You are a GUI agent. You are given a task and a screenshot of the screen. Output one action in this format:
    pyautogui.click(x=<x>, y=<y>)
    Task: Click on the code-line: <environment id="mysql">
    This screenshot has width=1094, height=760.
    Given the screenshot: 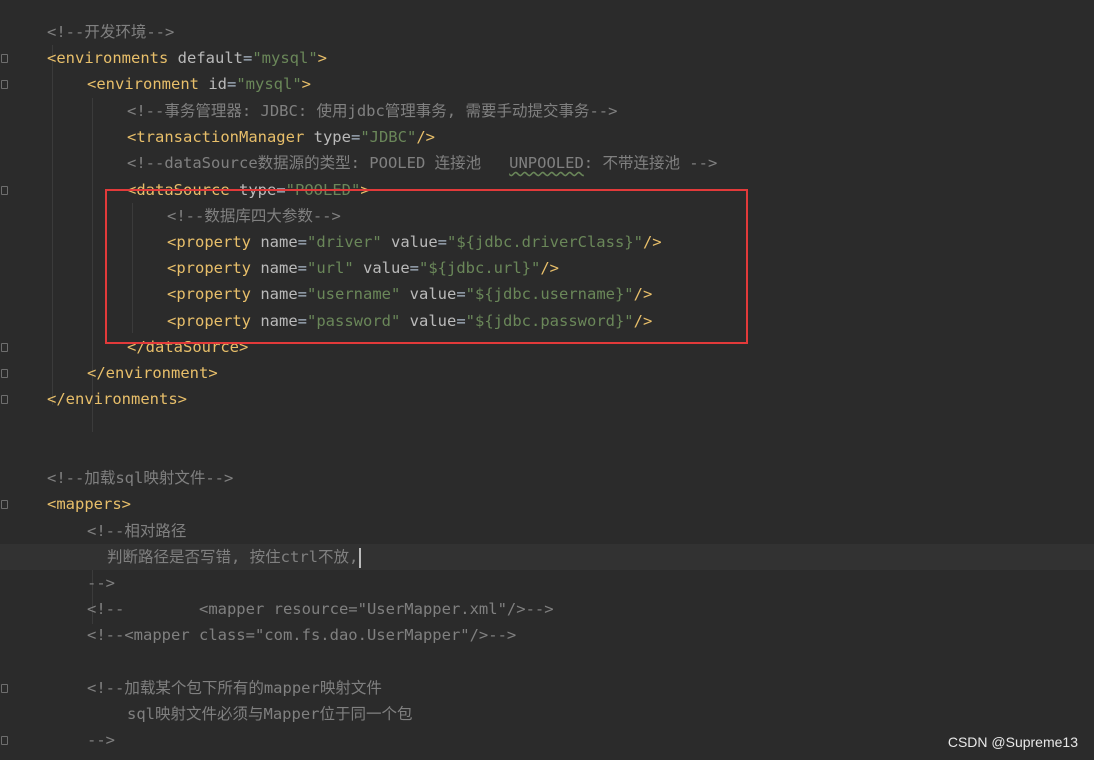 What is the action you would take?
    pyautogui.click(x=199, y=84)
    